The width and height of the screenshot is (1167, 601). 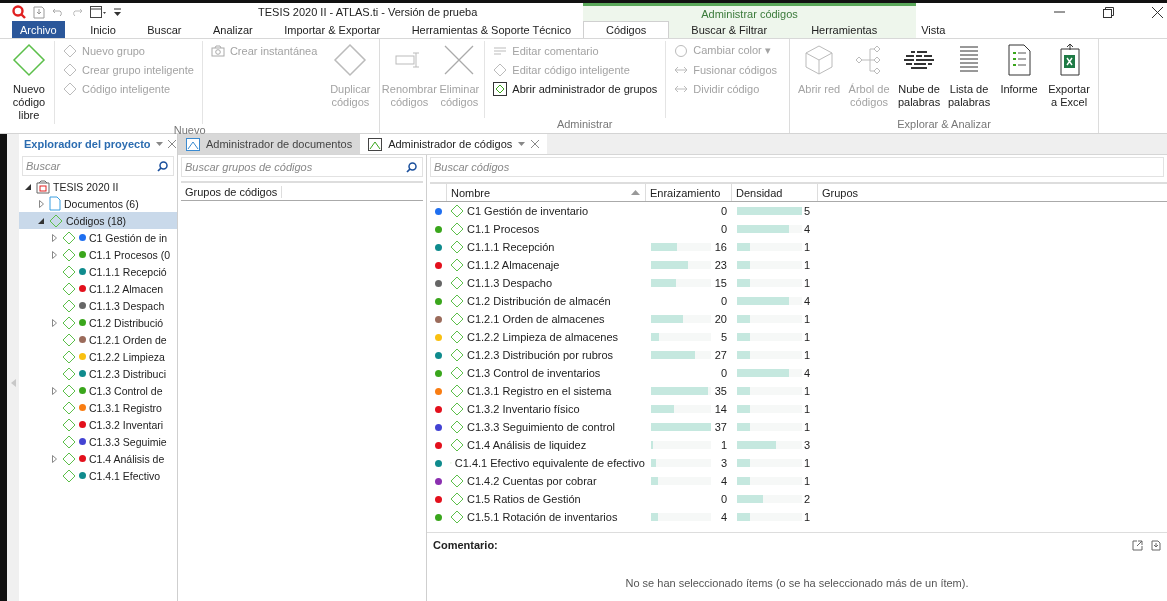 I want to click on code-name: C1.2.3 Distribución por rubros, so click(x=540, y=355).